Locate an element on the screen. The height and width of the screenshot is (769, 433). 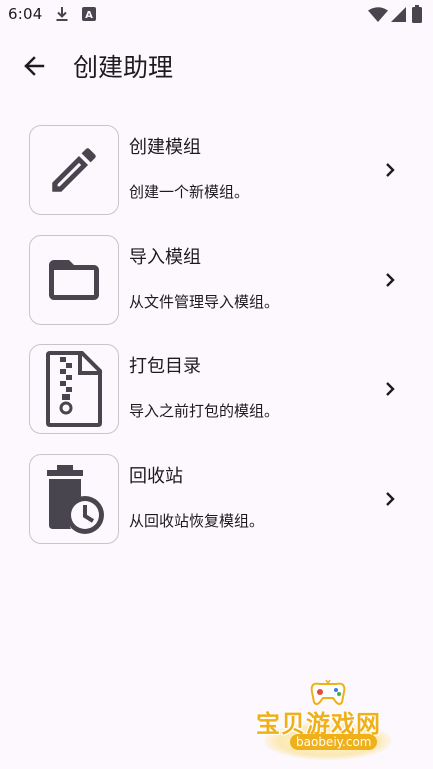
menu-item-import-module: 导入模组 从文件管理导入模组。 is located at coordinates (216, 289).